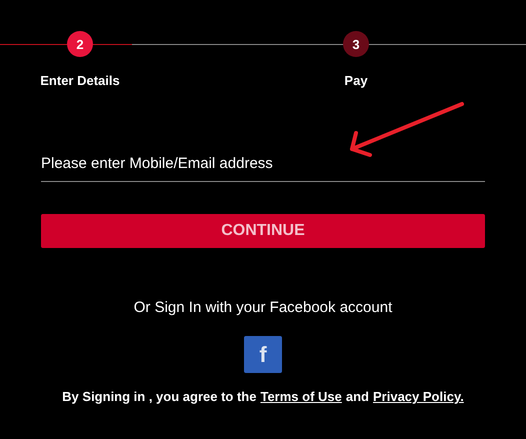 The height and width of the screenshot is (439, 526). Describe the element at coordinates (356, 44) in the screenshot. I see `step-number: 3` at that location.